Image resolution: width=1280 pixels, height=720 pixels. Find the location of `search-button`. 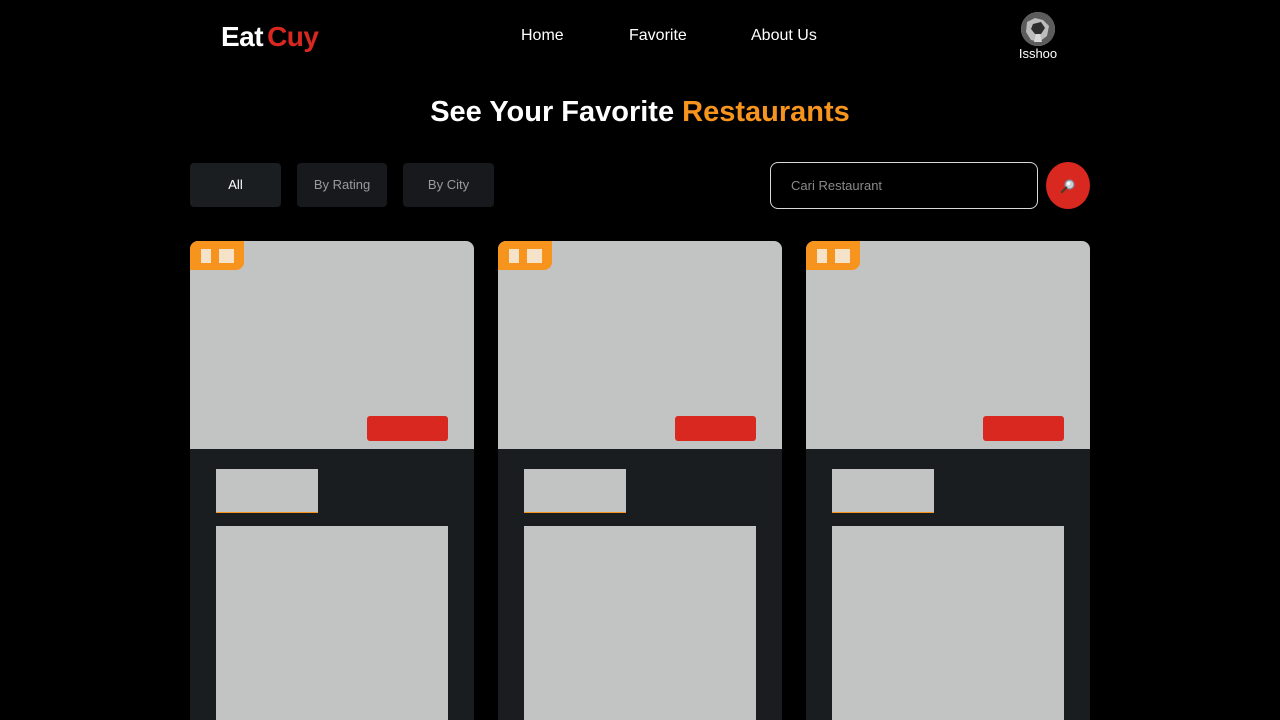

search-button is located at coordinates (1068, 185).